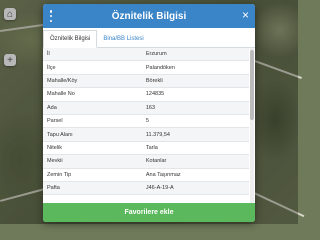  I want to click on table-row: Mahalle/Köy Börekli, so click(146, 81).